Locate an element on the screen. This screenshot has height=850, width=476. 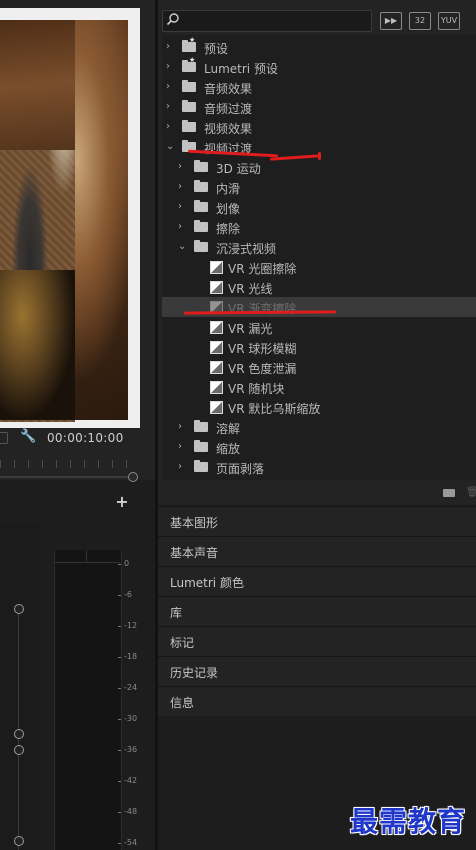
playhead-timecode: 00:00:10:00 is located at coordinates (85, 438).